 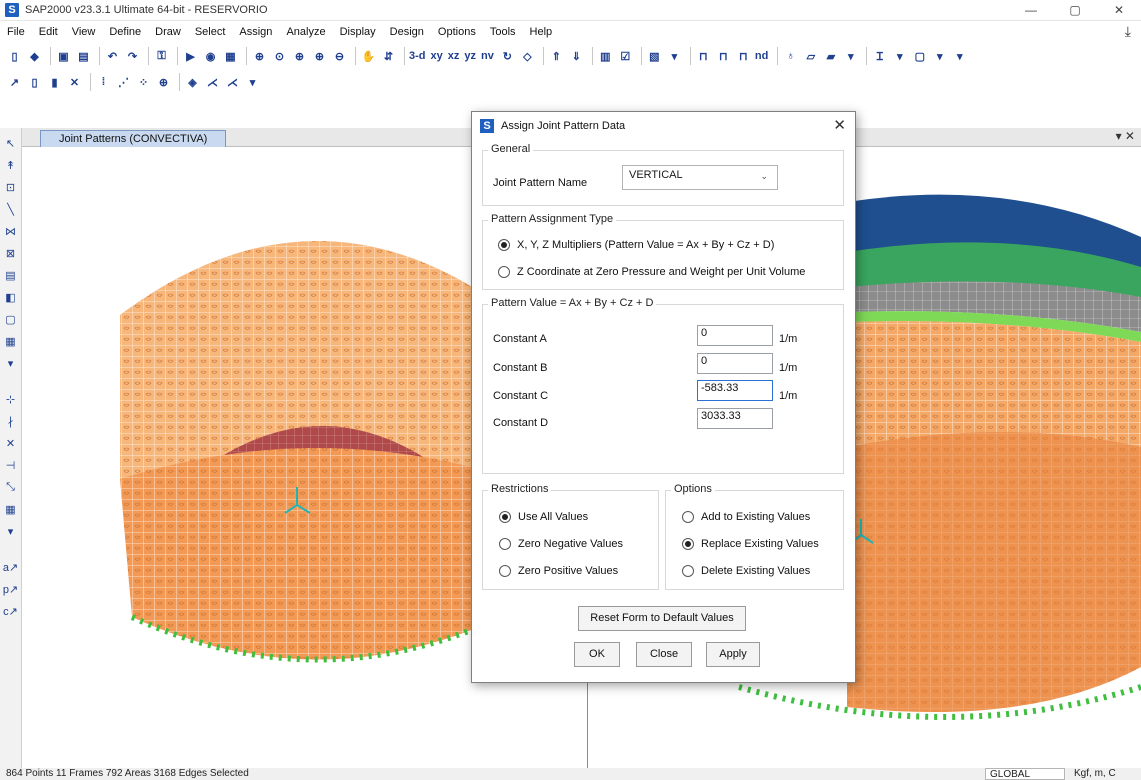 What do you see at coordinates (210, 56) in the screenshot?
I see `run-now-icon: ◉` at bounding box center [210, 56].